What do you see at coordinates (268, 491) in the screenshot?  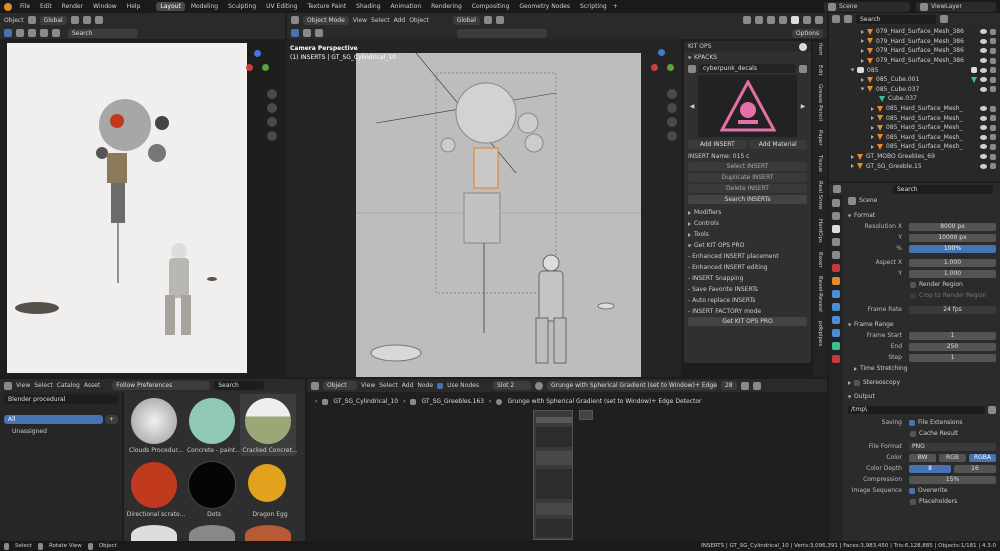 I see `asset-tile: Dragon Egg` at bounding box center [268, 491].